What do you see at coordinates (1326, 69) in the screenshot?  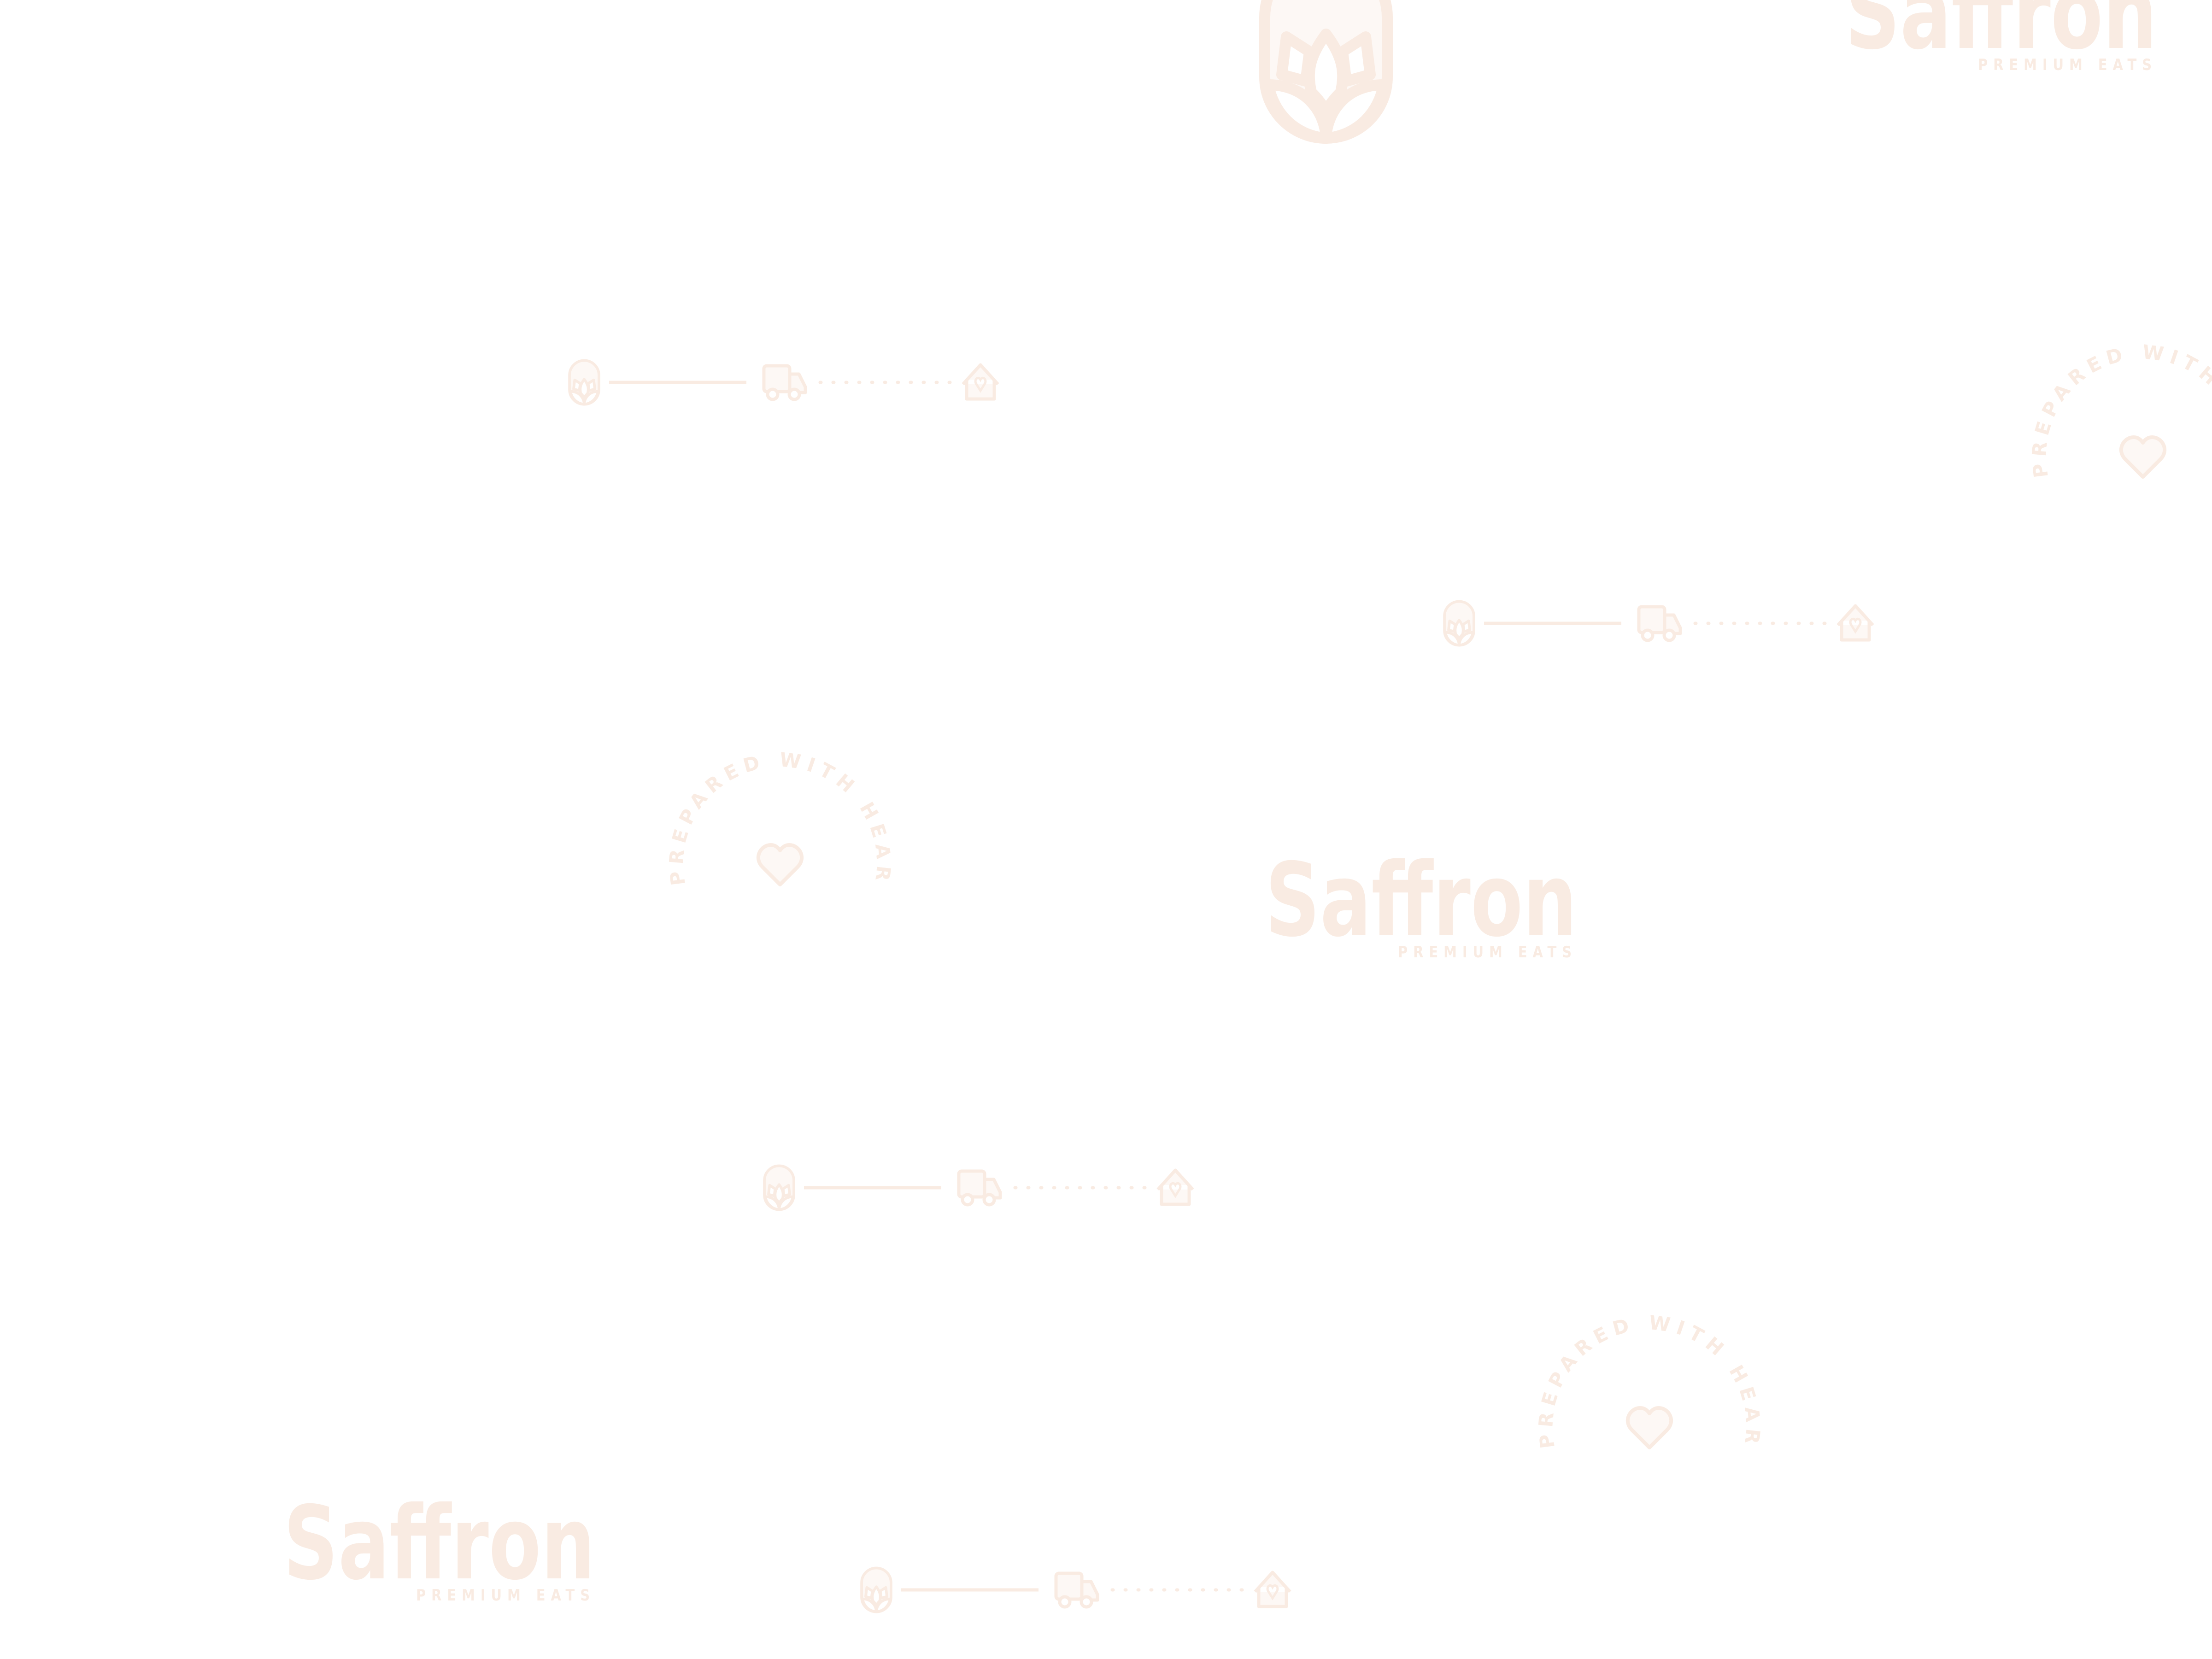 I see `lotus-badge-icon` at bounding box center [1326, 69].